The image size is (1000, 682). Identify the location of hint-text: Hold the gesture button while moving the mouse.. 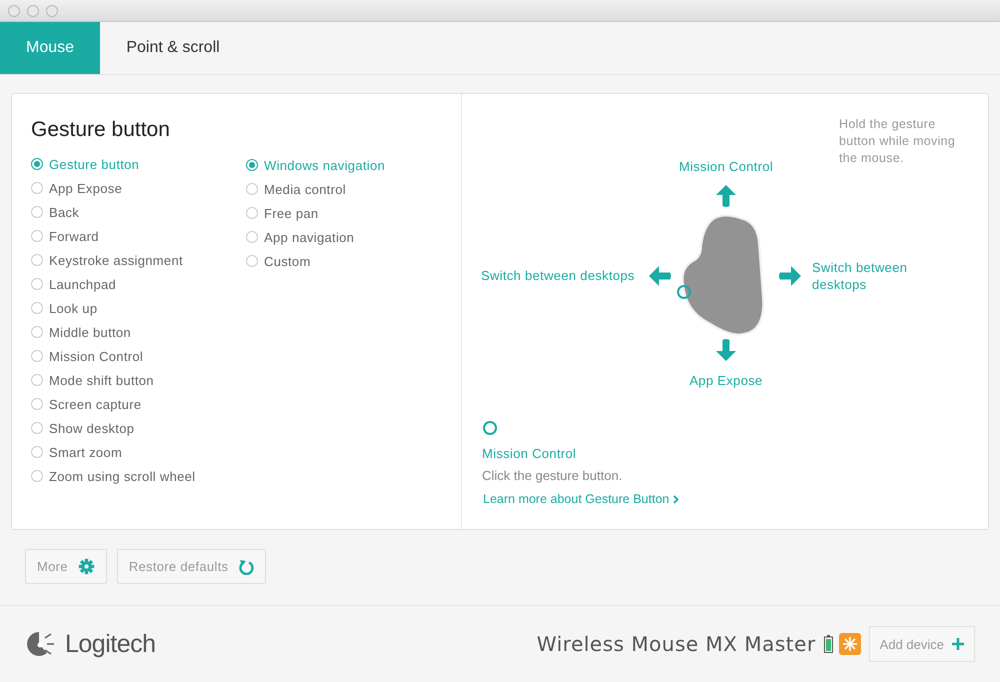
(897, 141).